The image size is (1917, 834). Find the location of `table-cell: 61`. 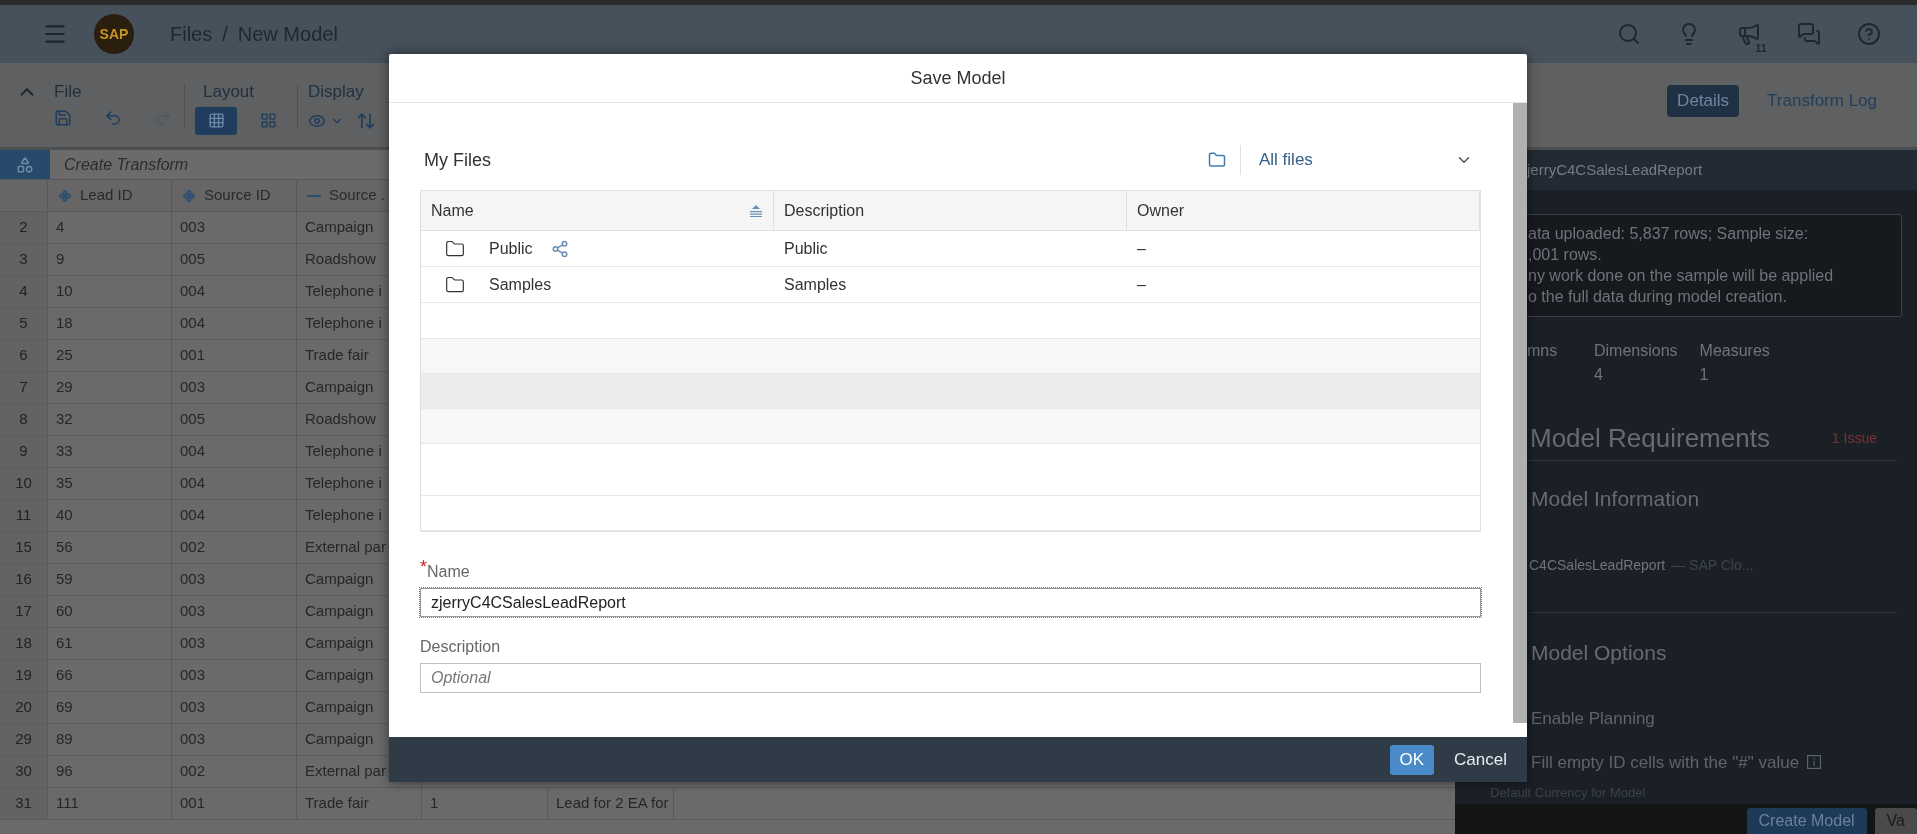

table-cell: 61 is located at coordinates (110, 643).